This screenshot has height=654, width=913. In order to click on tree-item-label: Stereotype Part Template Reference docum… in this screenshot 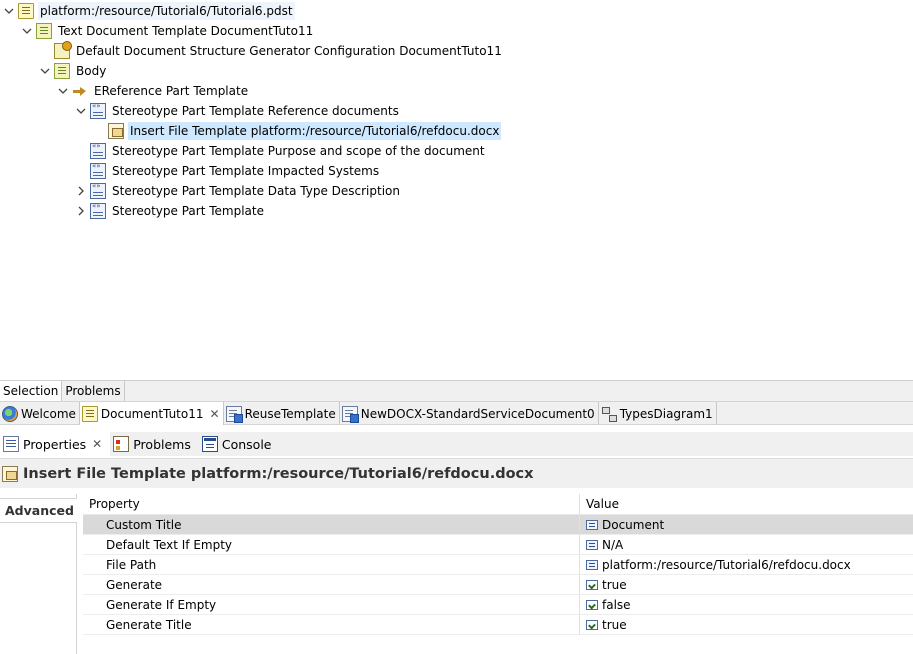, I will do `click(255, 111)`.